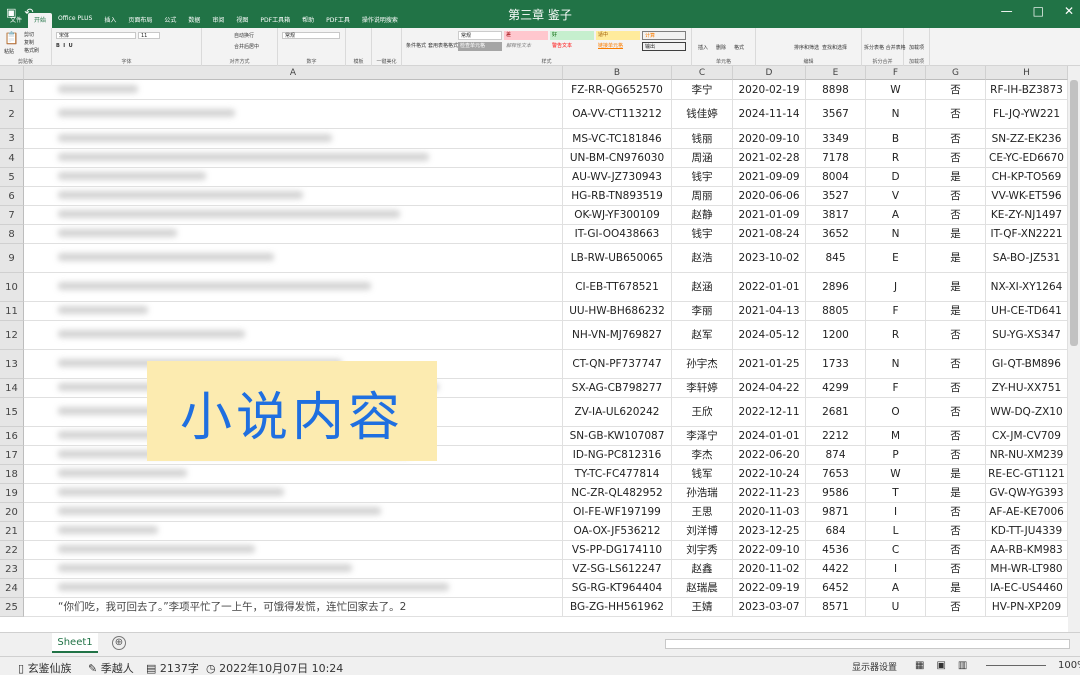  I want to click on cell-b: OI-FE-WF197199, so click(617, 512).